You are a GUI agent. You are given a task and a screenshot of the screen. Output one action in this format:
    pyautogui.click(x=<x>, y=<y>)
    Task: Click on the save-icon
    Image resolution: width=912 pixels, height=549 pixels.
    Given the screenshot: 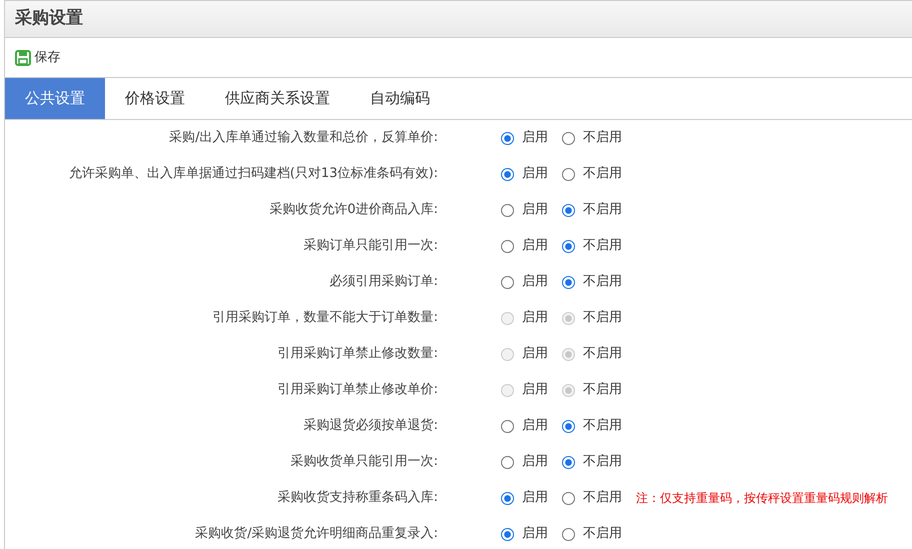 What is the action you would take?
    pyautogui.click(x=23, y=58)
    